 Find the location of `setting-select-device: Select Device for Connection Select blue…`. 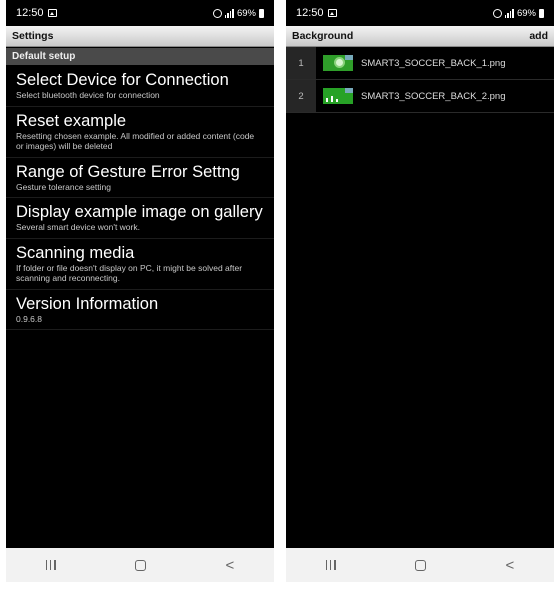

setting-select-device: Select Device for Connection Select blue… is located at coordinates (140, 86).